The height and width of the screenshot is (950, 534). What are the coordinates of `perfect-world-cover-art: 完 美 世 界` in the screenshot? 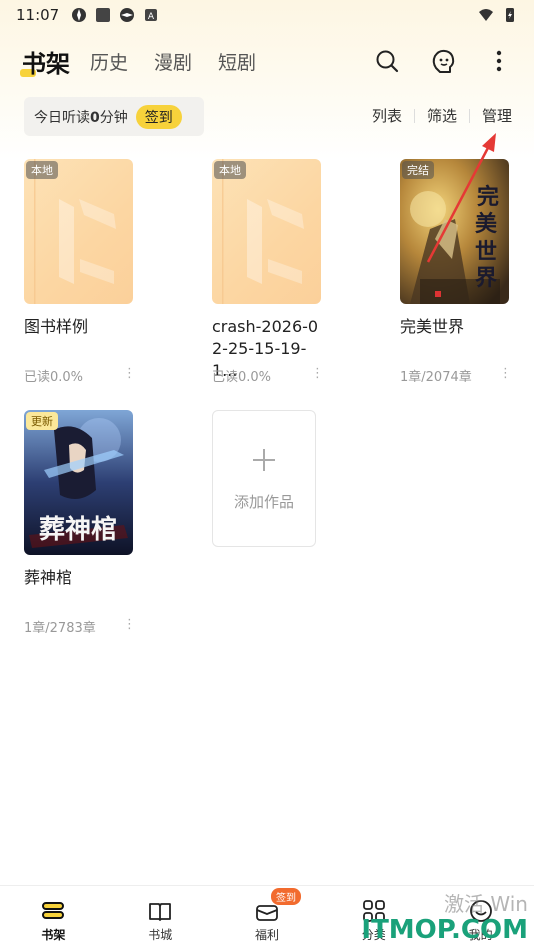 It's located at (454, 231).